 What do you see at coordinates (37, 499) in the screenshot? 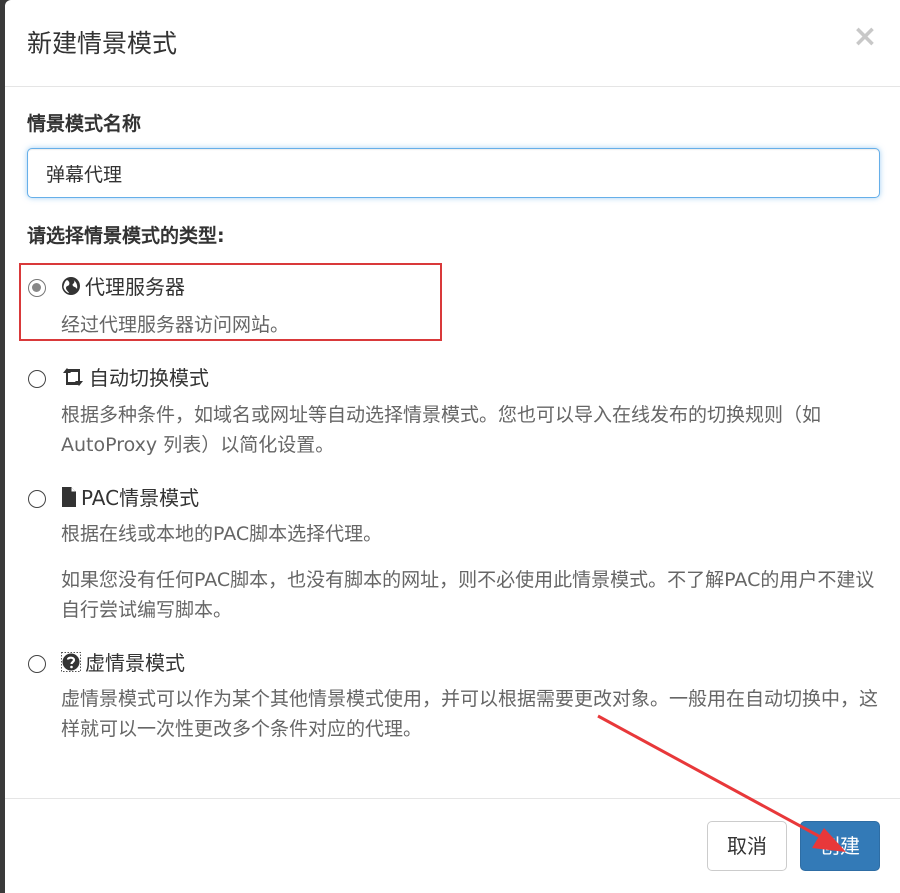
I see `radio-pac` at bounding box center [37, 499].